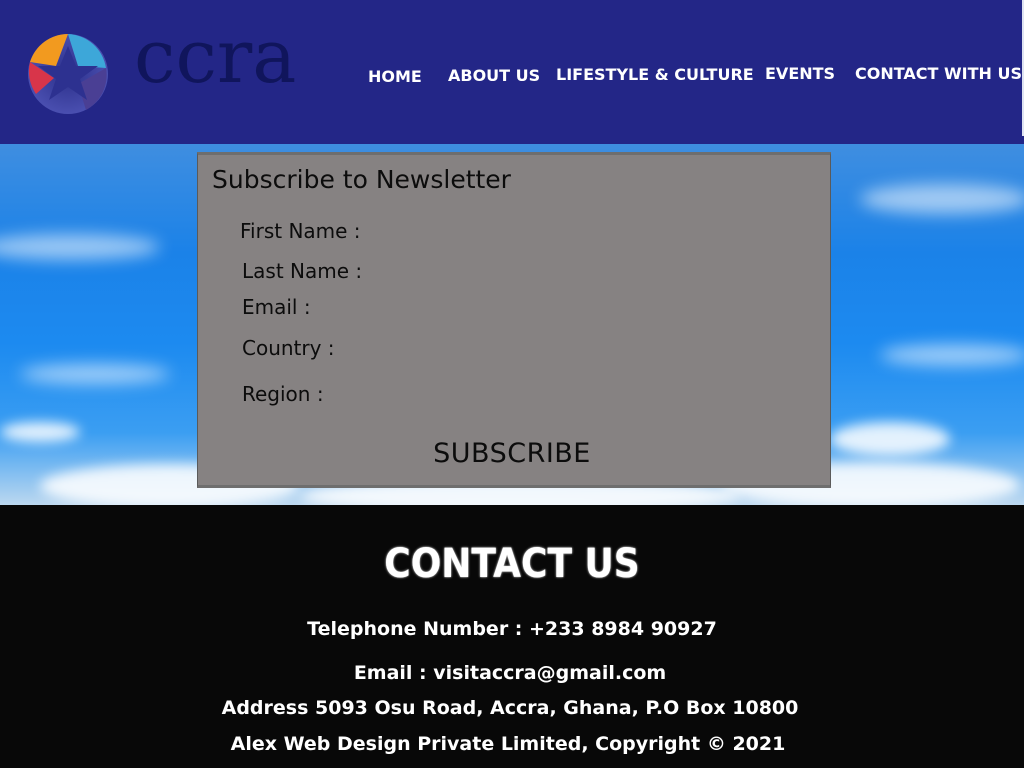 This screenshot has width=1024, height=768. What do you see at coordinates (68, 74) in the screenshot?
I see `star-logo-icon` at bounding box center [68, 74].